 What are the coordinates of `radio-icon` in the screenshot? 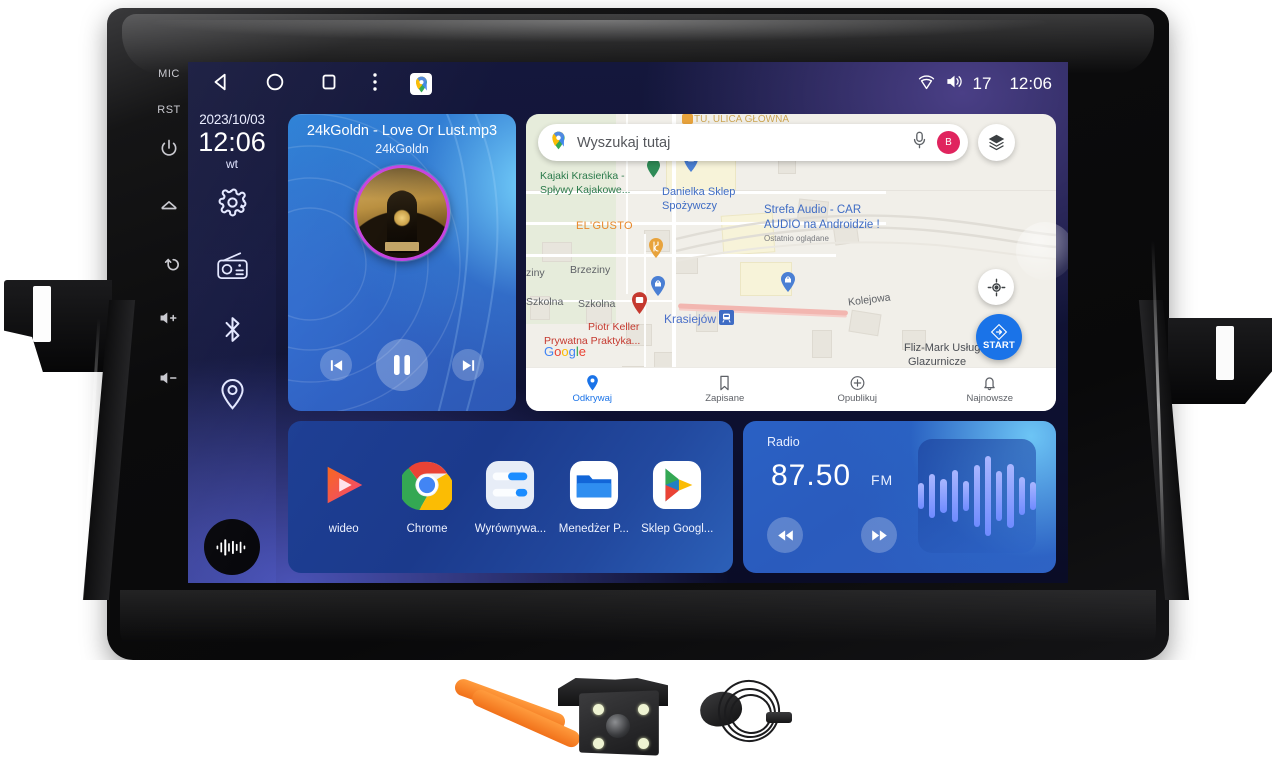 It's located at (232, 266).